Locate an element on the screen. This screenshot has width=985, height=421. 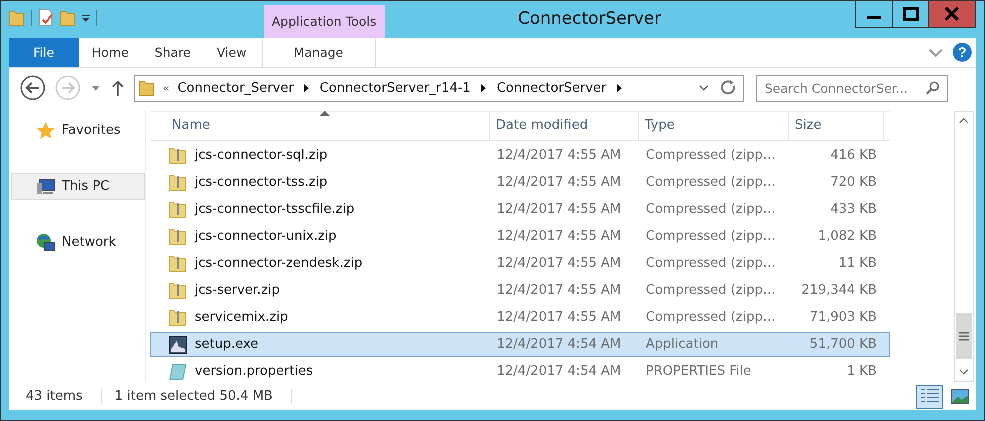
file-name: jcs-server.zip is located at coordinates (237, 290).